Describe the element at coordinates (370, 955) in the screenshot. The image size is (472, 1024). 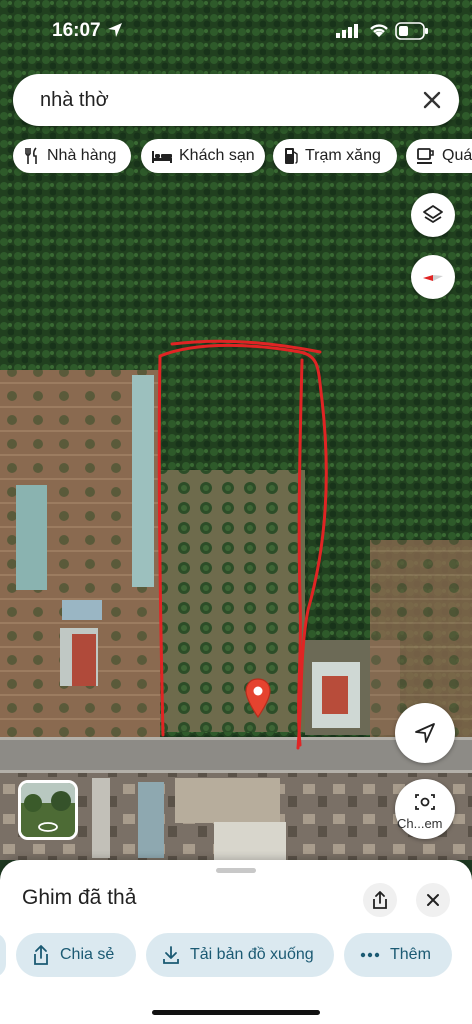
I see `more-dots-icon` at that location.